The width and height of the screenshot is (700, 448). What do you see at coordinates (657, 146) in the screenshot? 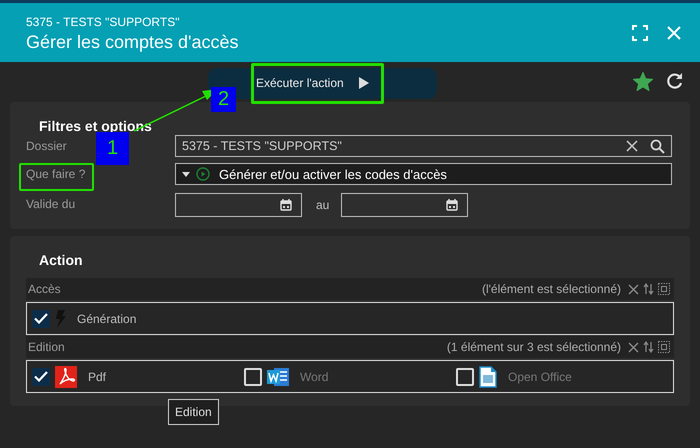
I see `search-icon` at bounding box center [657, 146].